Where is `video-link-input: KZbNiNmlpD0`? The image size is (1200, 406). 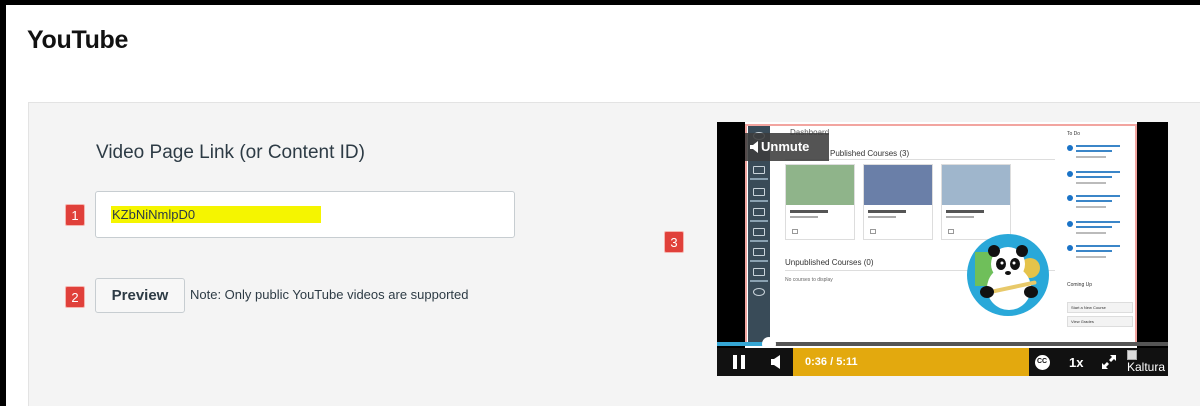 video-link-input: KZbNiNmlpD0 is located at coordinates (305, 214).